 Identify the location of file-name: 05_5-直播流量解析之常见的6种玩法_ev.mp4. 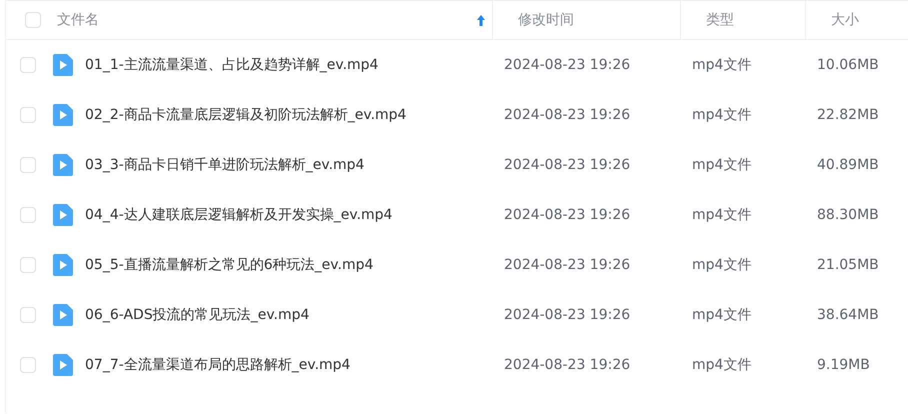
(229, 265).